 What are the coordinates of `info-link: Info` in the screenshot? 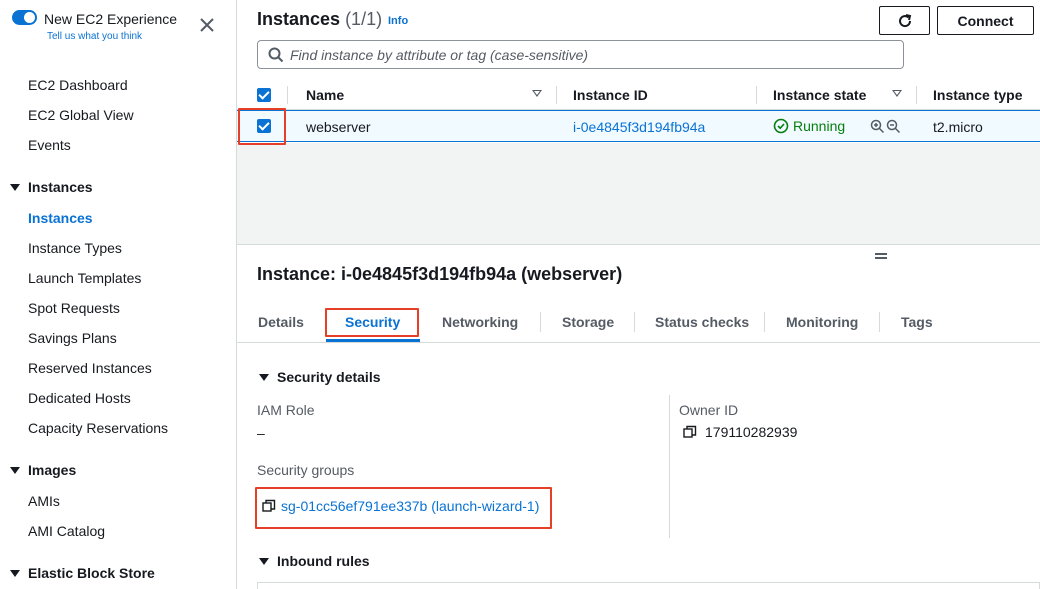 It's located at (398, 21).